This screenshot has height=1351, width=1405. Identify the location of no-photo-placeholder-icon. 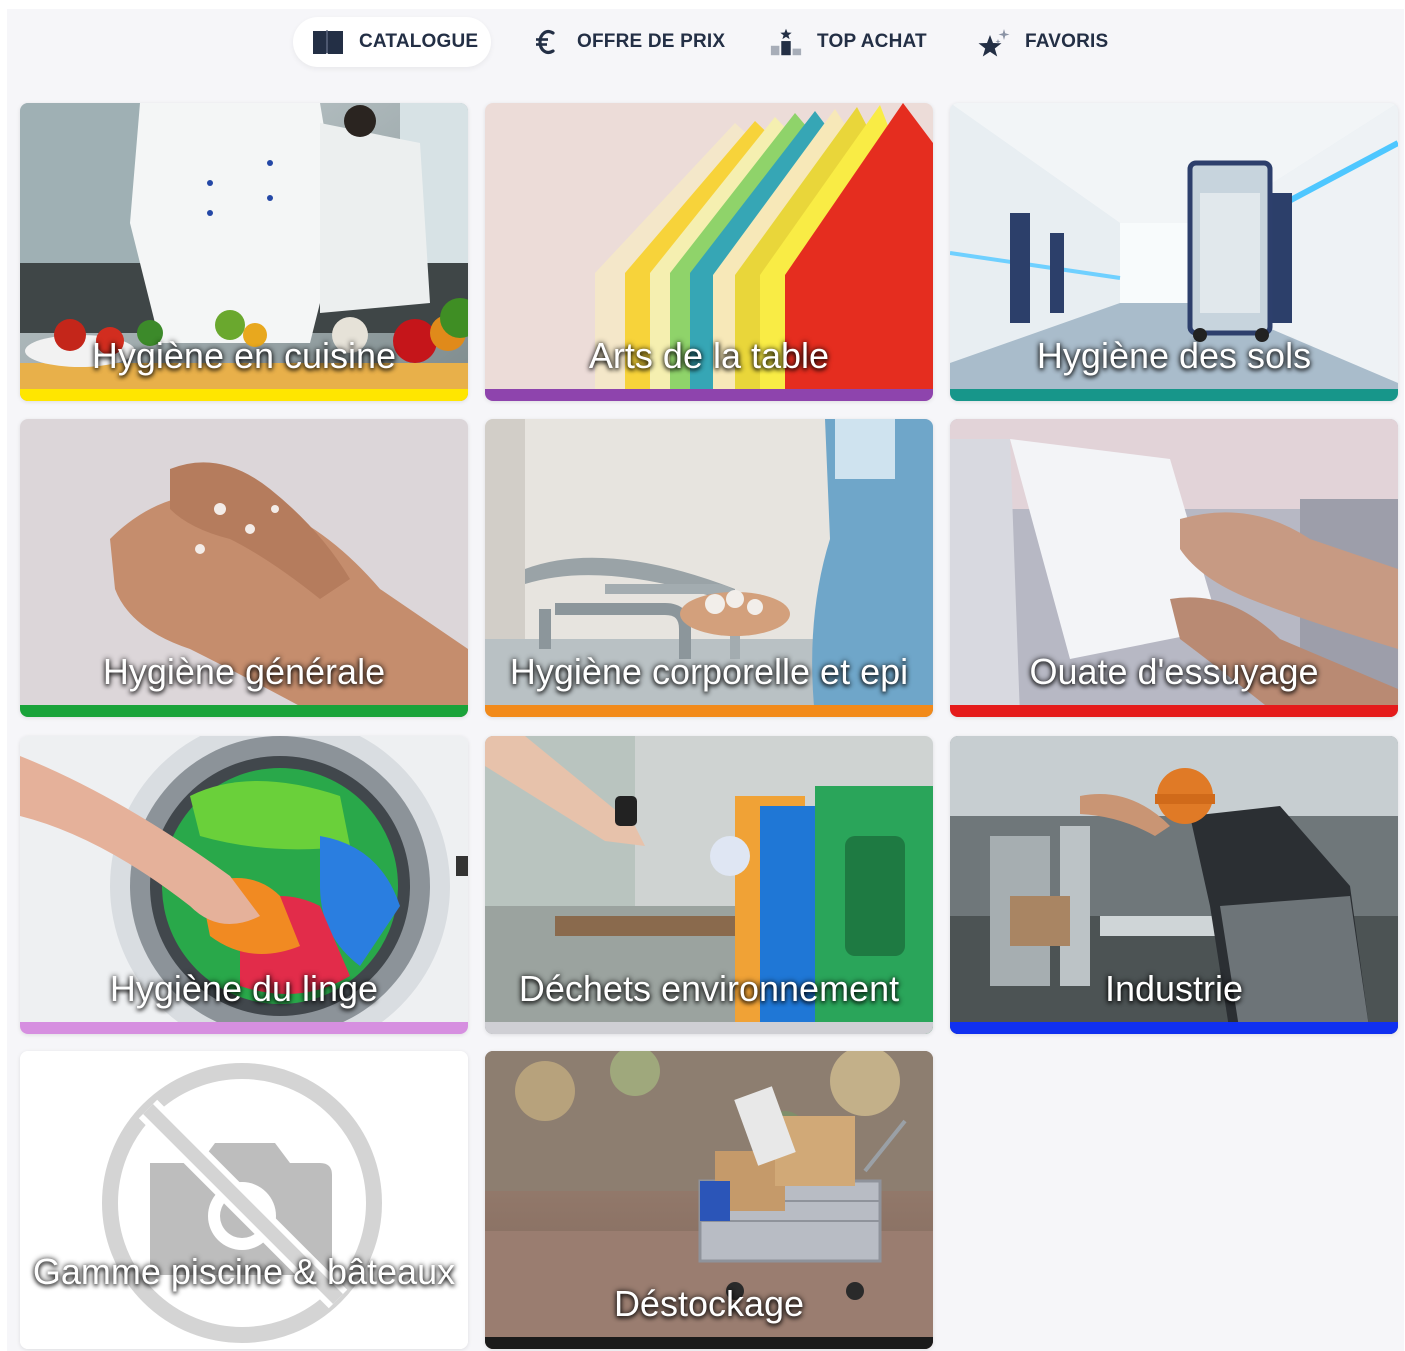
(244, 1200).